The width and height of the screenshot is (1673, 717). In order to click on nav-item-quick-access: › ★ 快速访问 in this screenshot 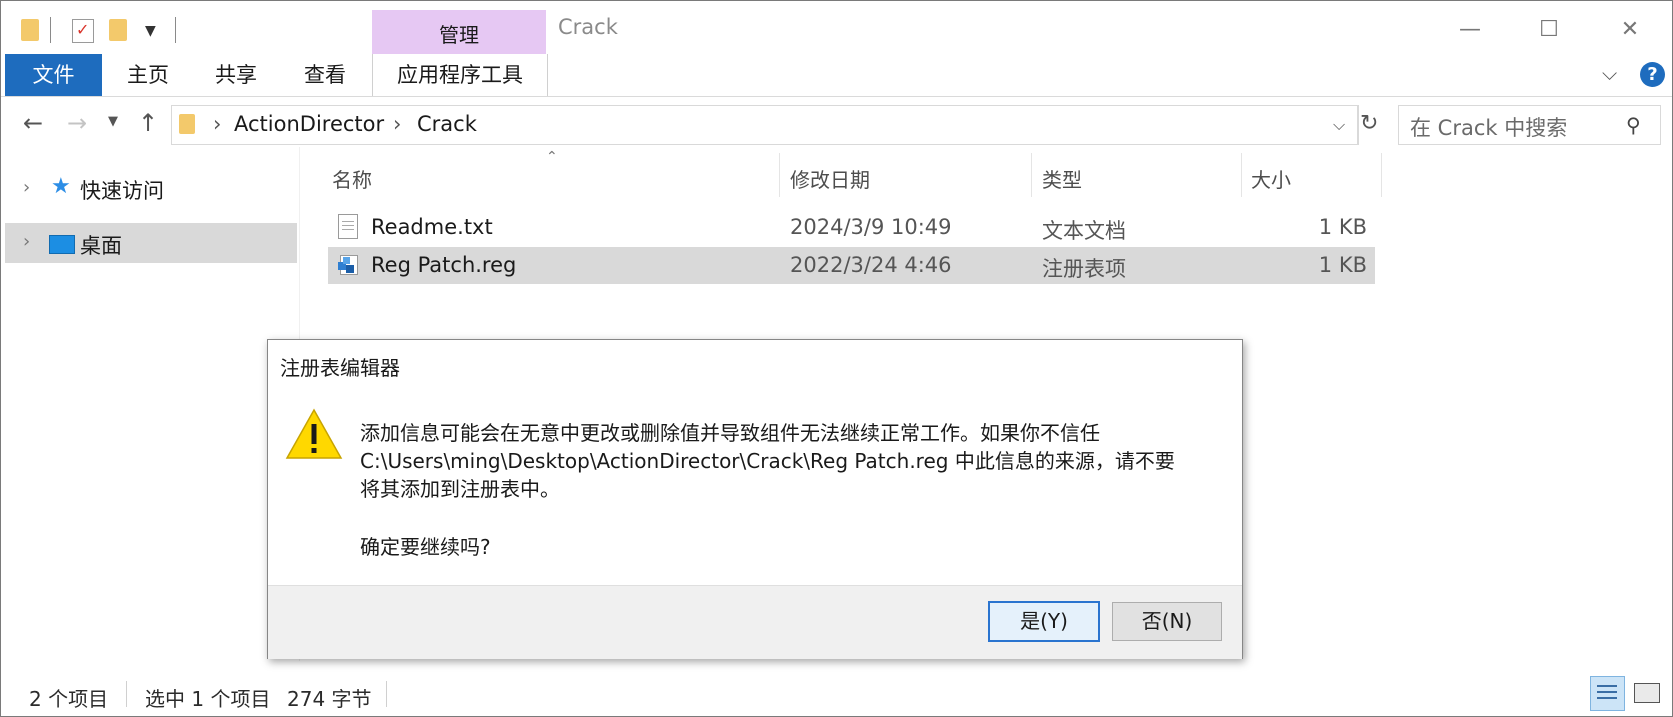, I will do `click(151, 189)`.